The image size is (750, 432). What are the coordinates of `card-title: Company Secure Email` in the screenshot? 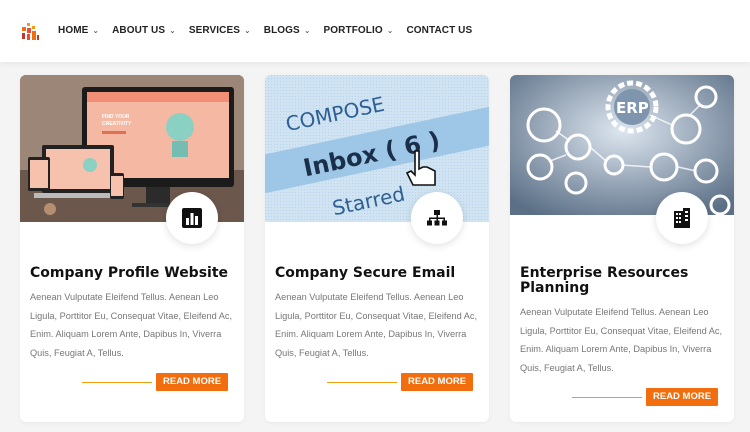 It's located at (365, 273).